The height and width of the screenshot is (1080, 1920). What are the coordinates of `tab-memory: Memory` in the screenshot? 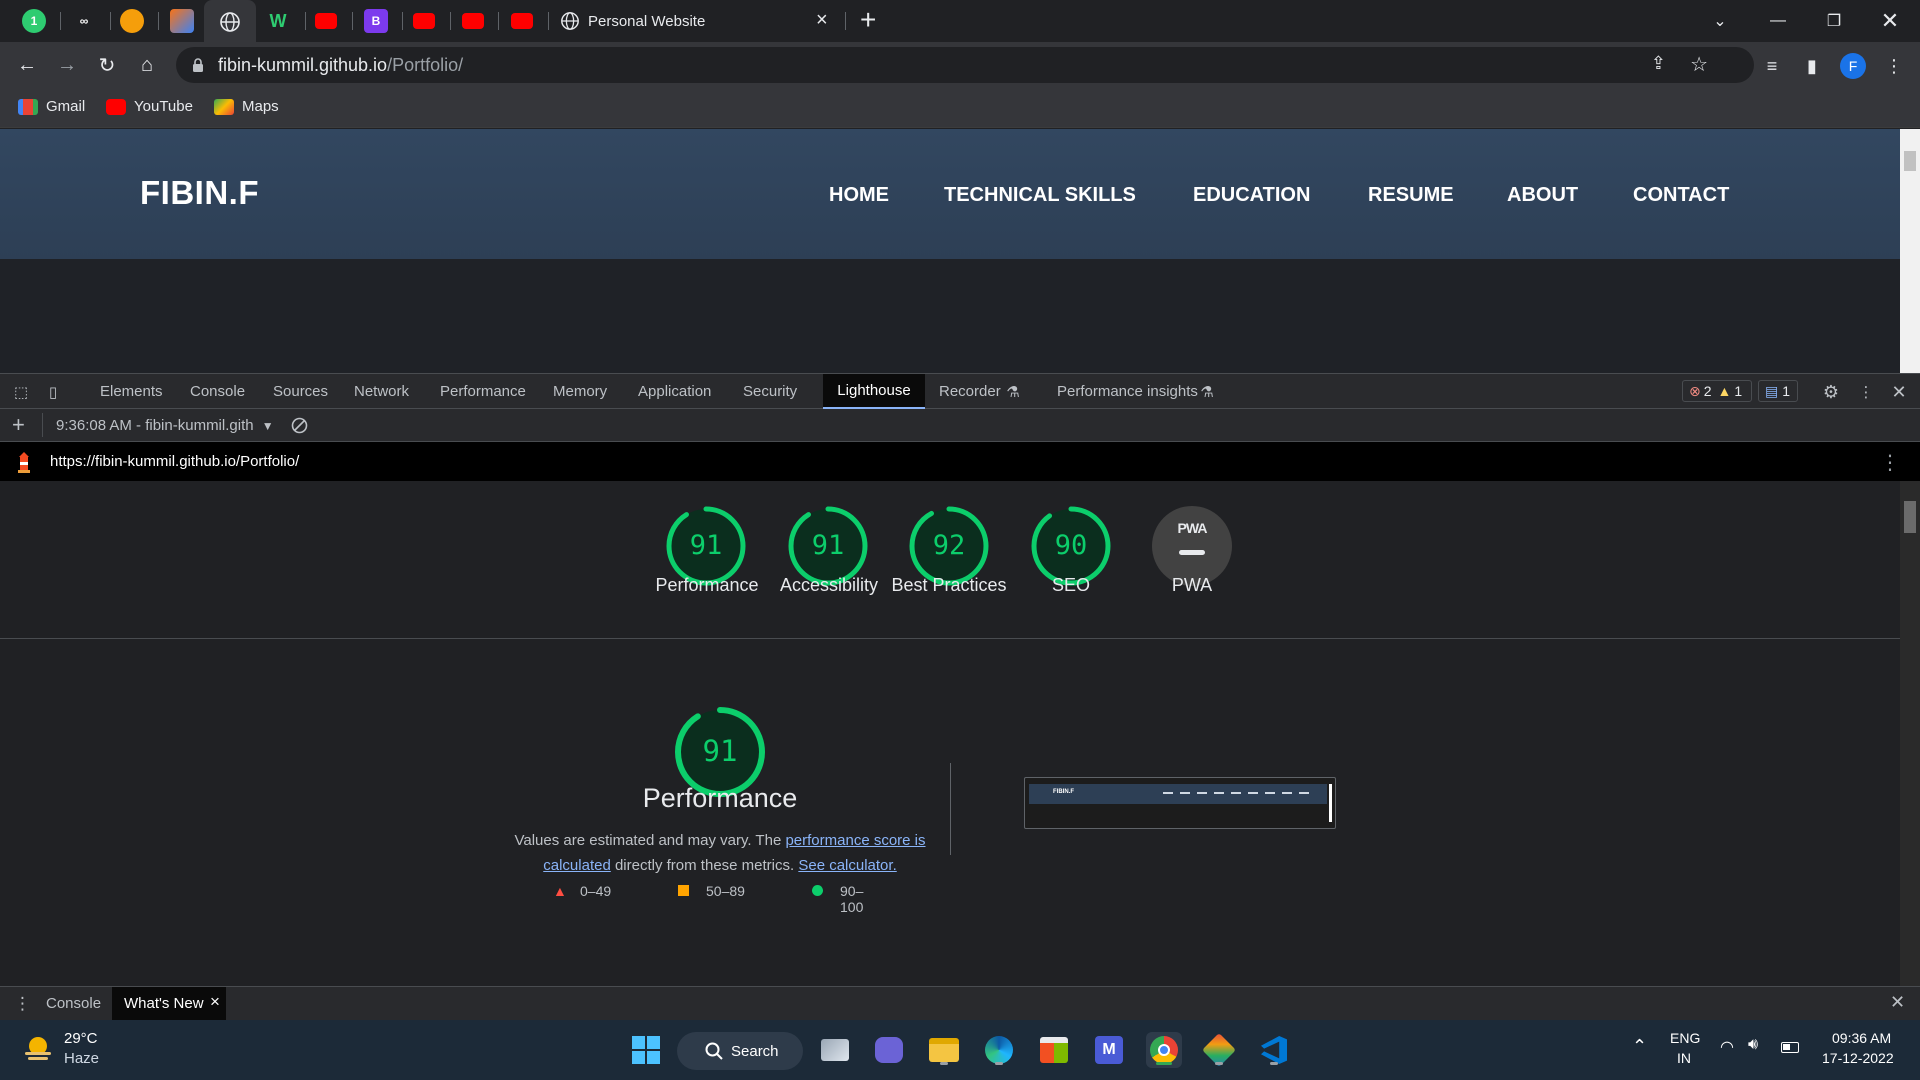 It's located at (580, 391).